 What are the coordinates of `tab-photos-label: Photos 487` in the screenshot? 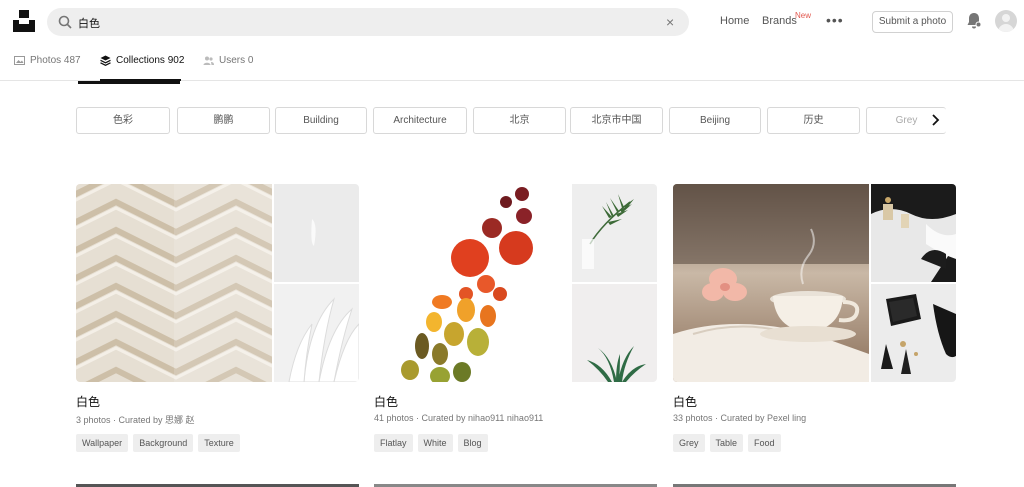 It's located at (55, 60).